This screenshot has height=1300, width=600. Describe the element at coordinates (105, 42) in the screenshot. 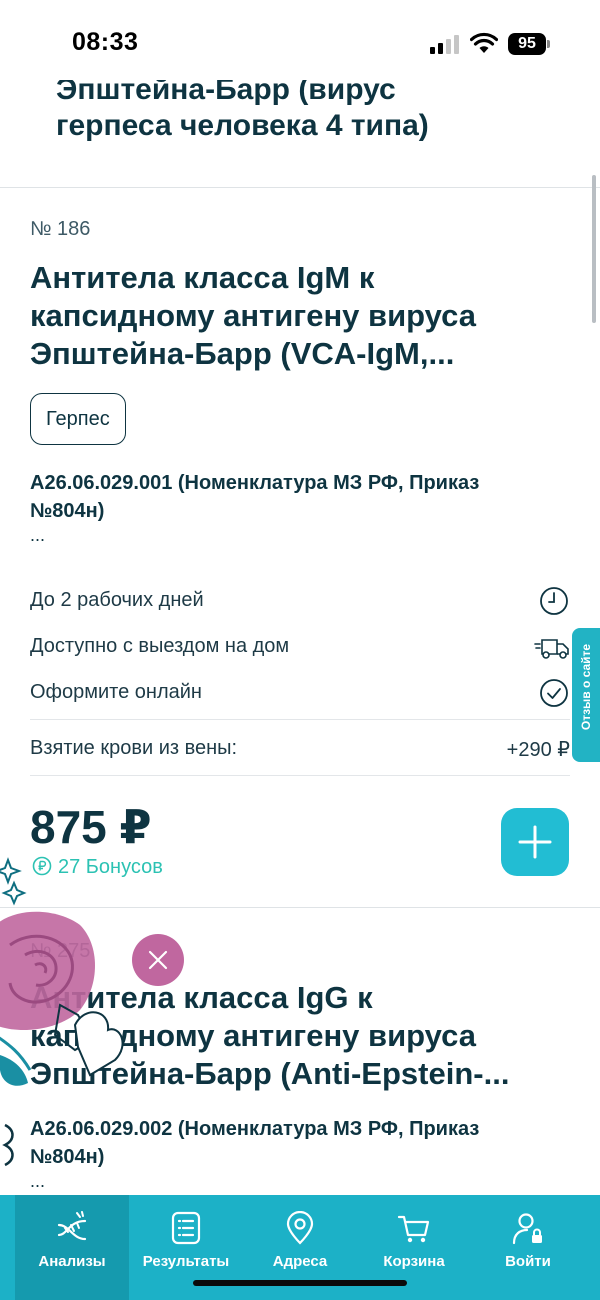

I see `status-time: 08:33` at that location.